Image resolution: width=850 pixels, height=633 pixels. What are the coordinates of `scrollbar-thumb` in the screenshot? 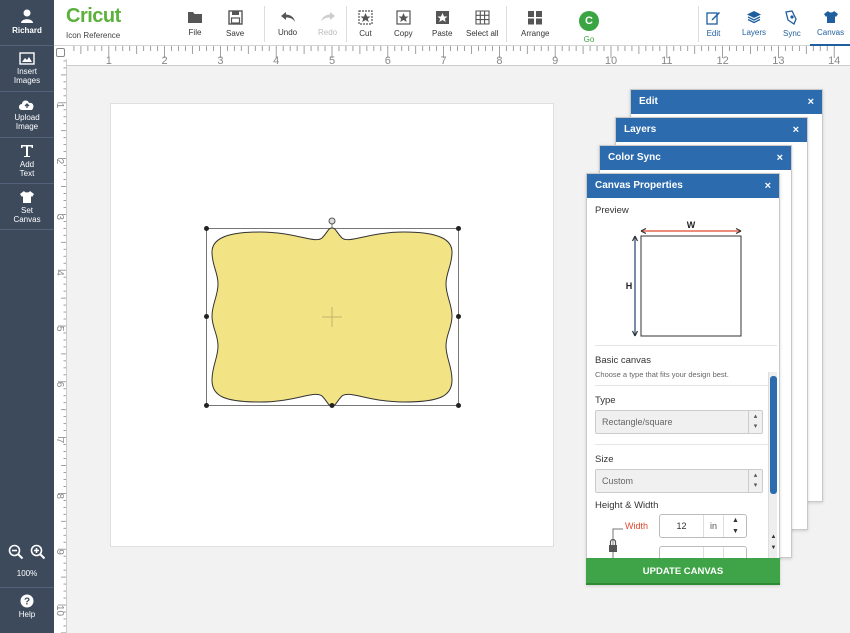 It's located at (773, 435).